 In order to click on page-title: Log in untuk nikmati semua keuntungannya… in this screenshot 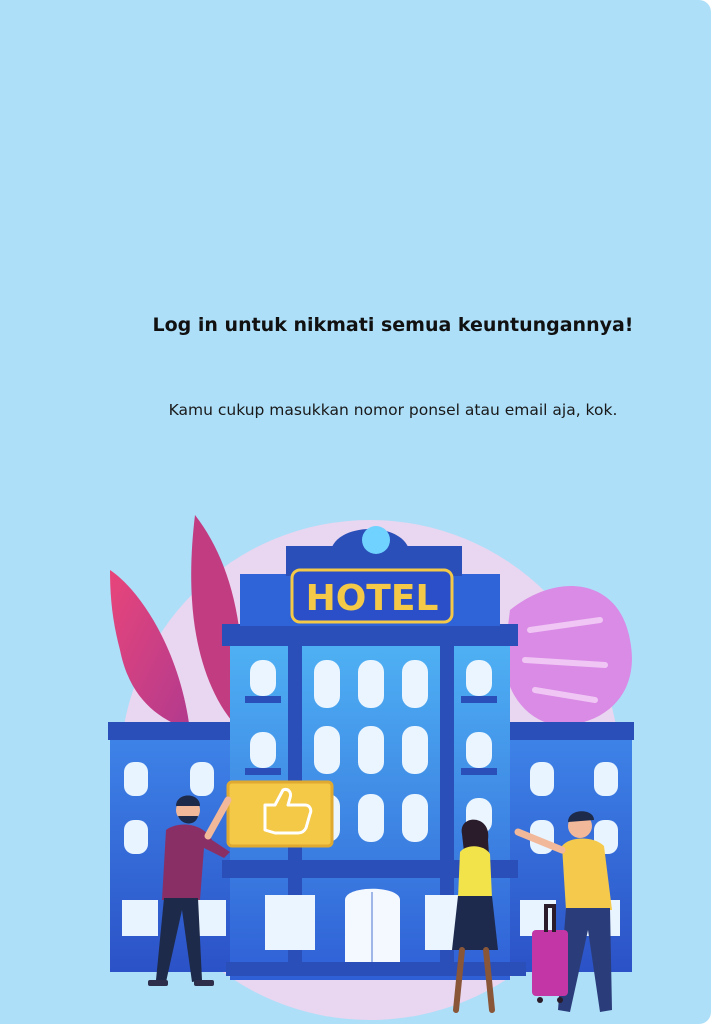, I will do `click(393, 325)`.